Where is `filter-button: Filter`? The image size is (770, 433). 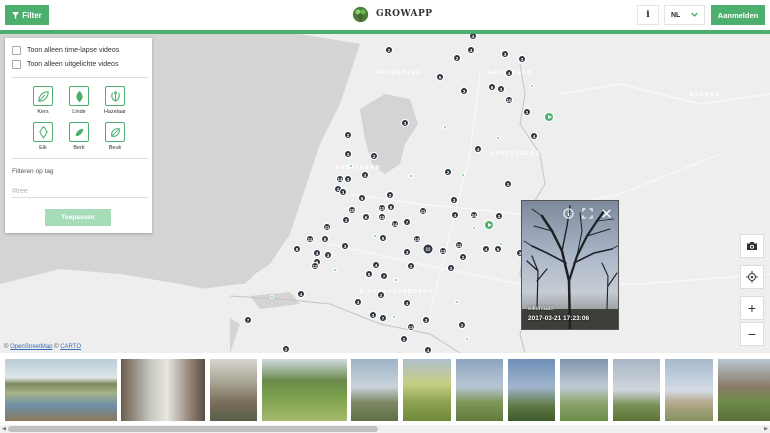
filter-button: Filter is located at coordinates (27, 15).